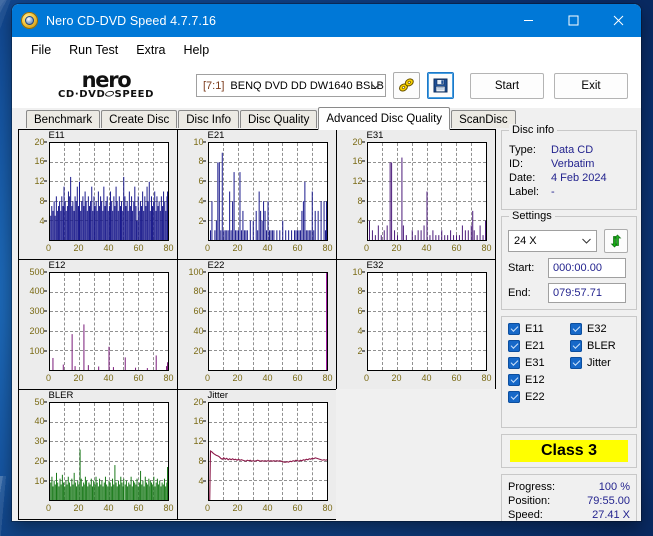 The image size is (653, 536). What do you see at coordinates (214, 85) in the screenshot?
I see `drive-index: [7:1]` at bounding box center [214, 85].